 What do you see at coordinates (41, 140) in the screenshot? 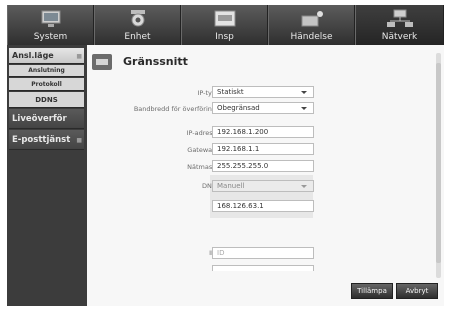
I see `sidebar-item-label: E-posttjänst` at bounding box center [41, 140].